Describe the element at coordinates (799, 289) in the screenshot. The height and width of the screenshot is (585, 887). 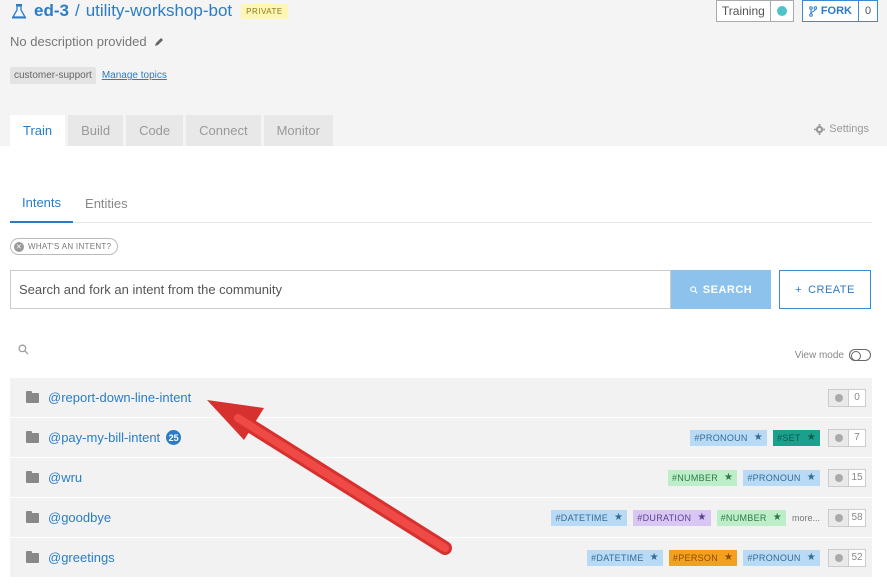
I see `plus-icon: +` at that location.